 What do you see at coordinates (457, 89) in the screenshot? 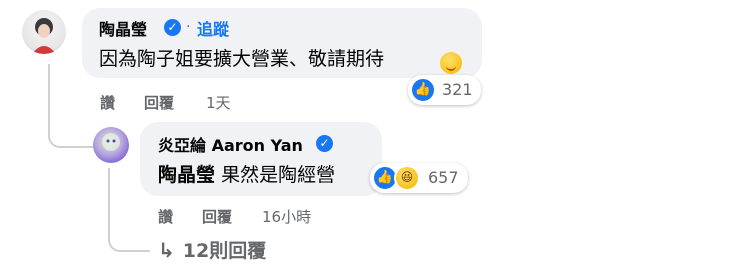
I see `reaction-count: 321` at bounding box center [457, 89].